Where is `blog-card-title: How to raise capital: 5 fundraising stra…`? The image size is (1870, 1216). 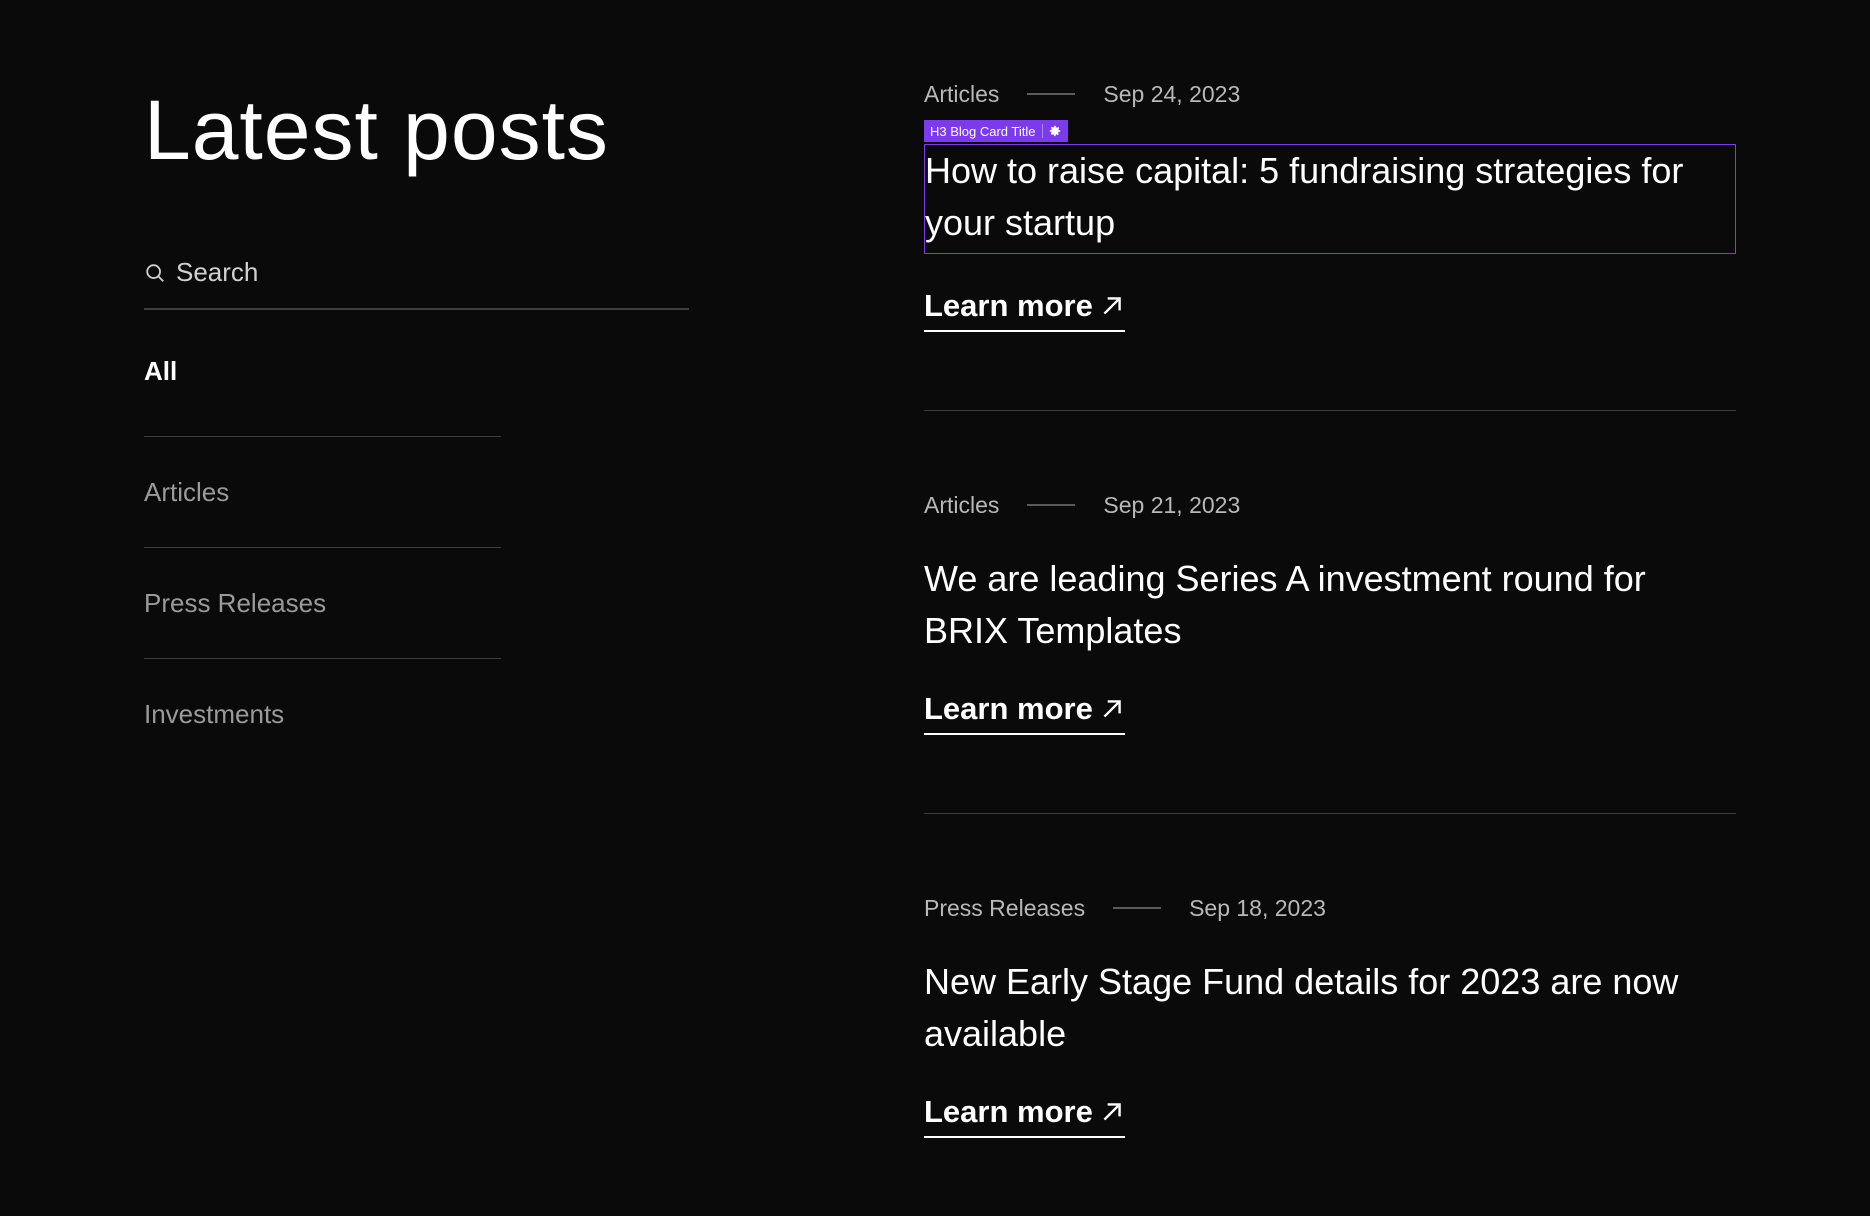
blog-card-title: How to raise capital: 5 fundraising stra… is located at coordinates (1330, 199).